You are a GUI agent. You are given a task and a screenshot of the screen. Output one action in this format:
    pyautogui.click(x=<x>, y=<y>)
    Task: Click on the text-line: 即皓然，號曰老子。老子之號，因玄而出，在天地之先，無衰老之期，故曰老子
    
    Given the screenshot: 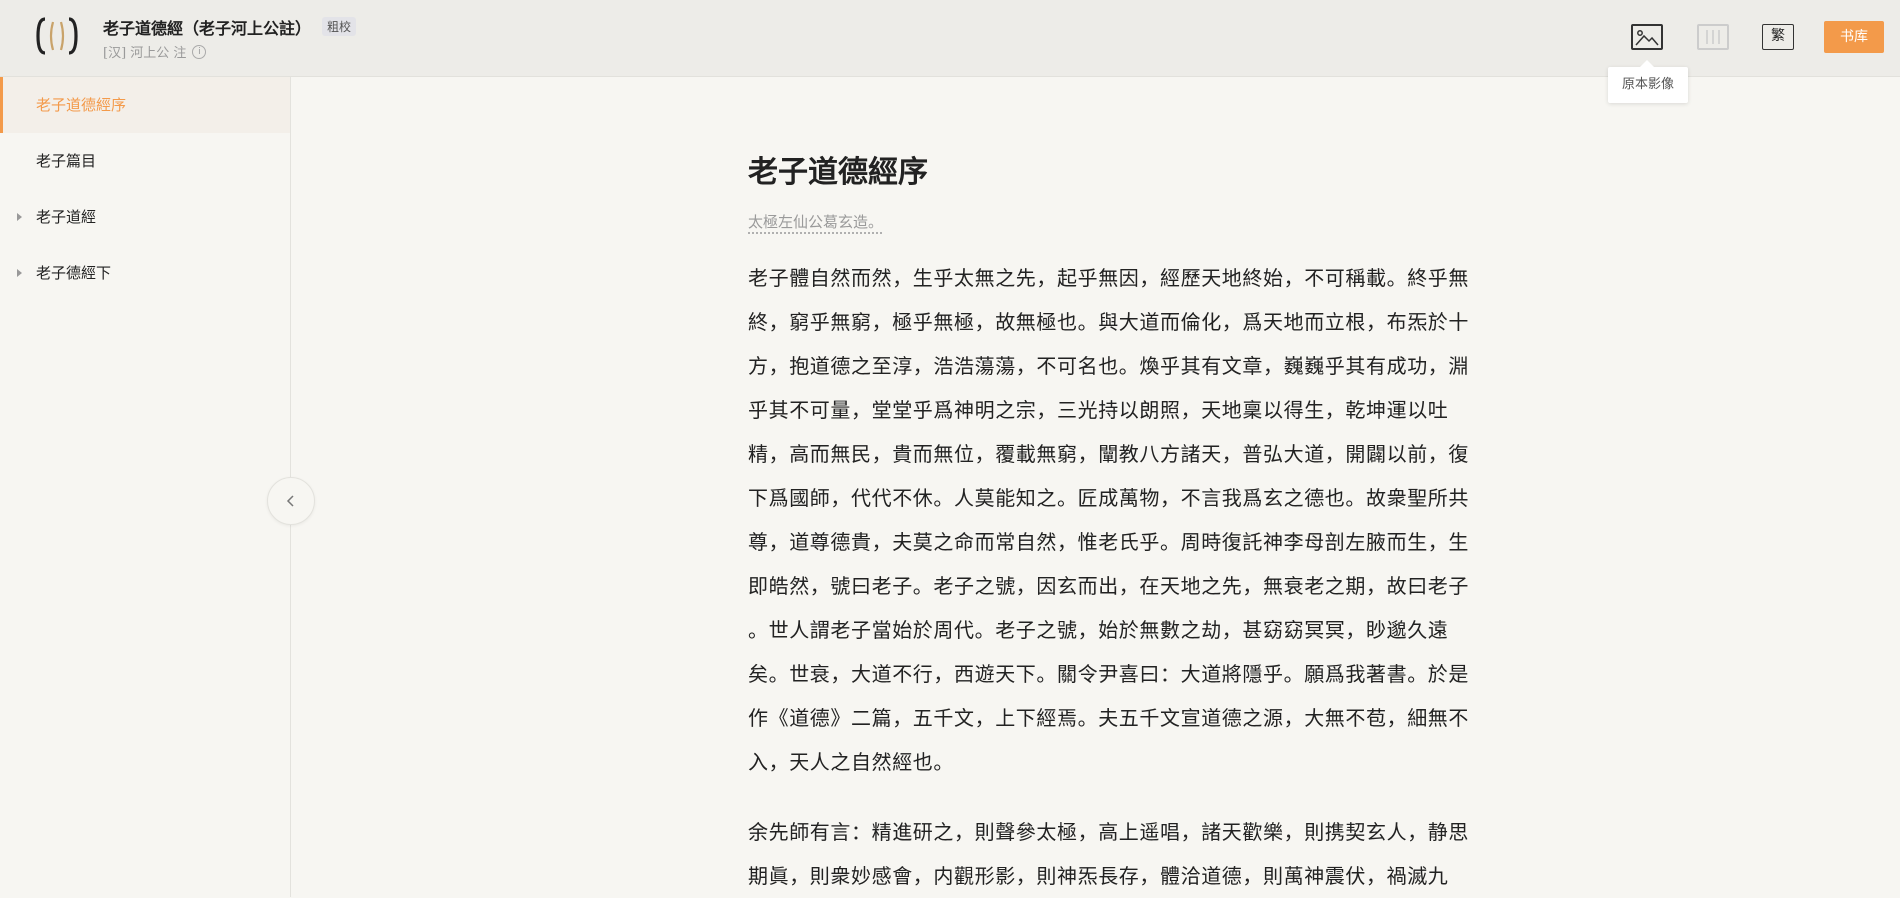 What is the action you would take?
    pyautogui.click(x=1108, y=586)
    